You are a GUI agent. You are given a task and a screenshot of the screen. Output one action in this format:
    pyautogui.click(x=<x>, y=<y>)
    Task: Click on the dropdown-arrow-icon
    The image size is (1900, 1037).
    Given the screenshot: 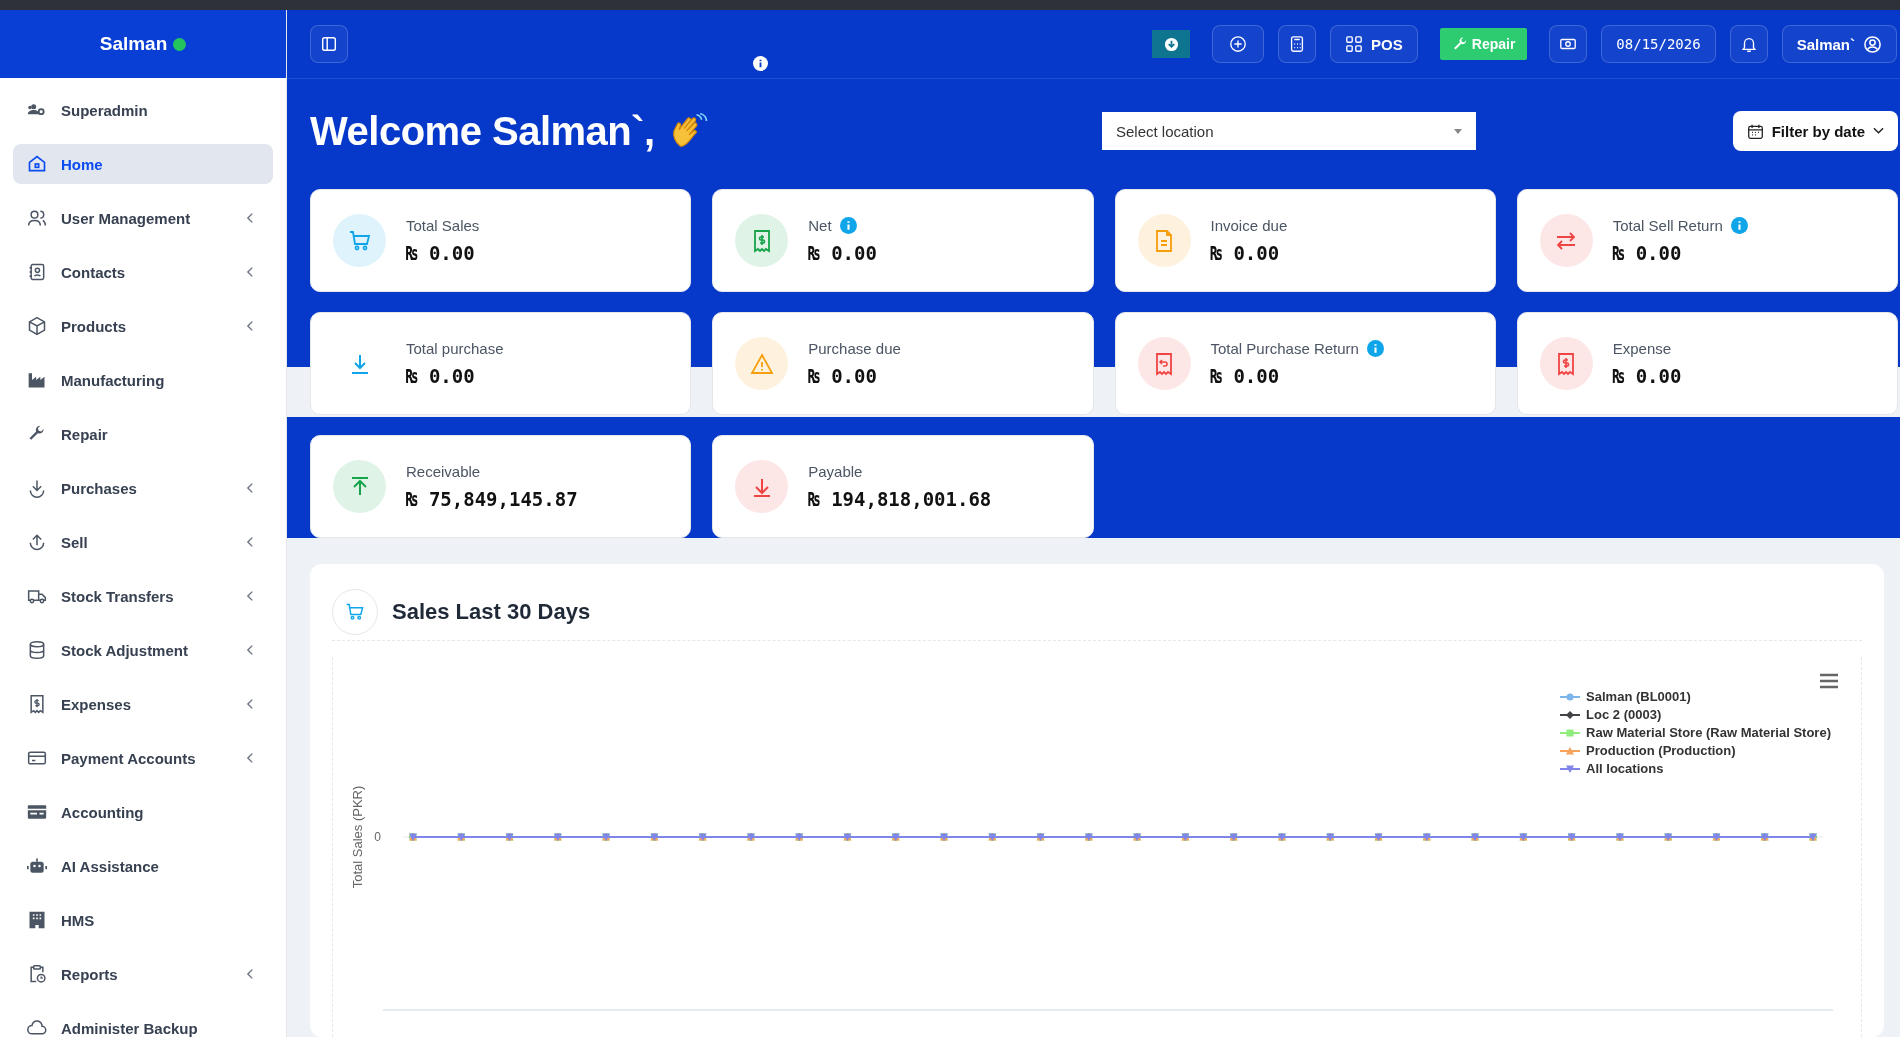 What is the action you would take?
    pyautogui.click(x=1458, y=131)
    